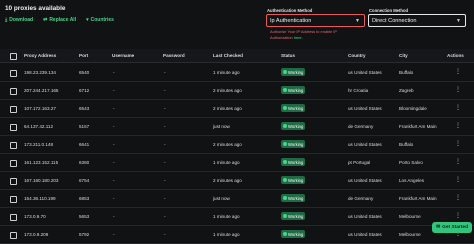 Image resolution: width=474 pixels, height=244 pixels. What do you see at coordinates (100, 20) in the screenshot?
I see `countries-button: ▾ Countries` at bounding box center [100, 20].